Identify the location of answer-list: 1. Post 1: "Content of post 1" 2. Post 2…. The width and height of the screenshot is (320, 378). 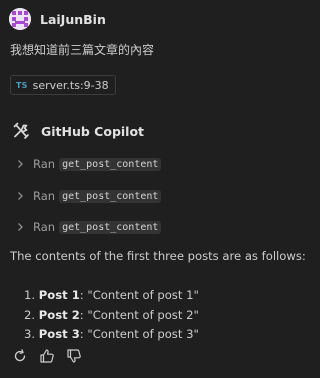
(111, 315).